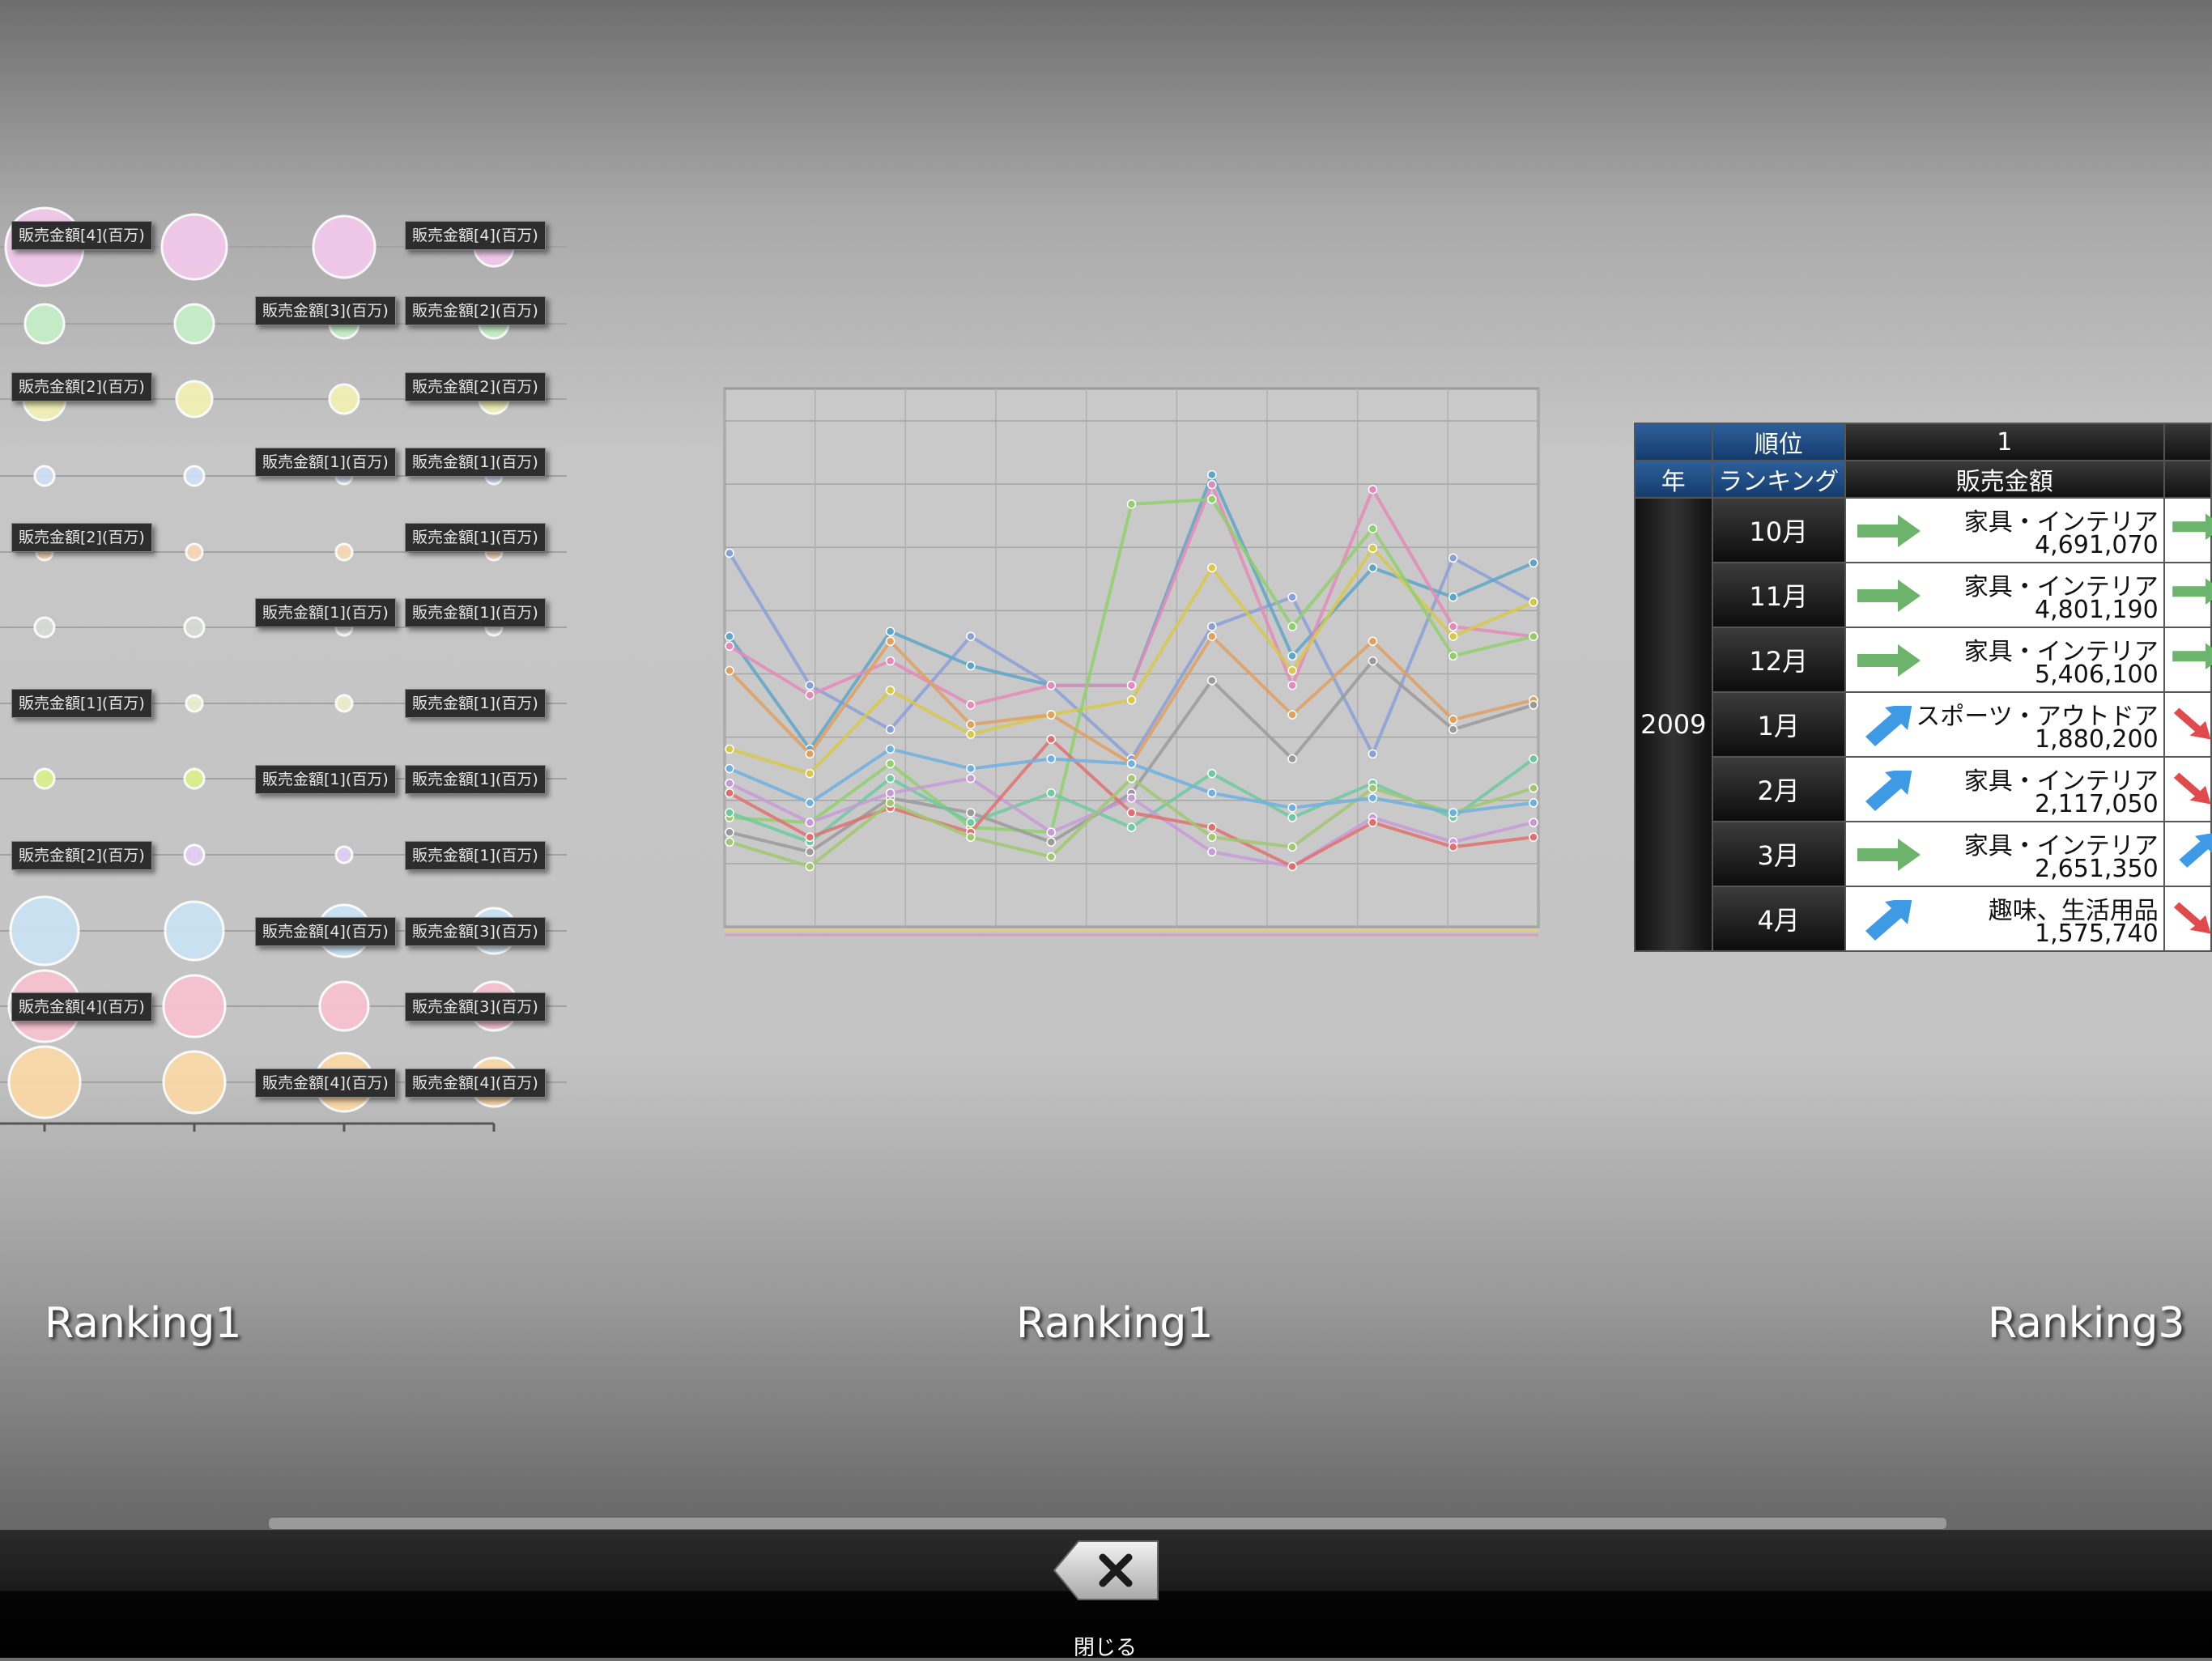 The width and height of the screenshot is (2212, 1661). What do you see at coordinates (2005, 530) in the screenshot?
I see `ranking-value-cell: 家具・インテリア 4,691,070` at bounding box center [2005, 530].